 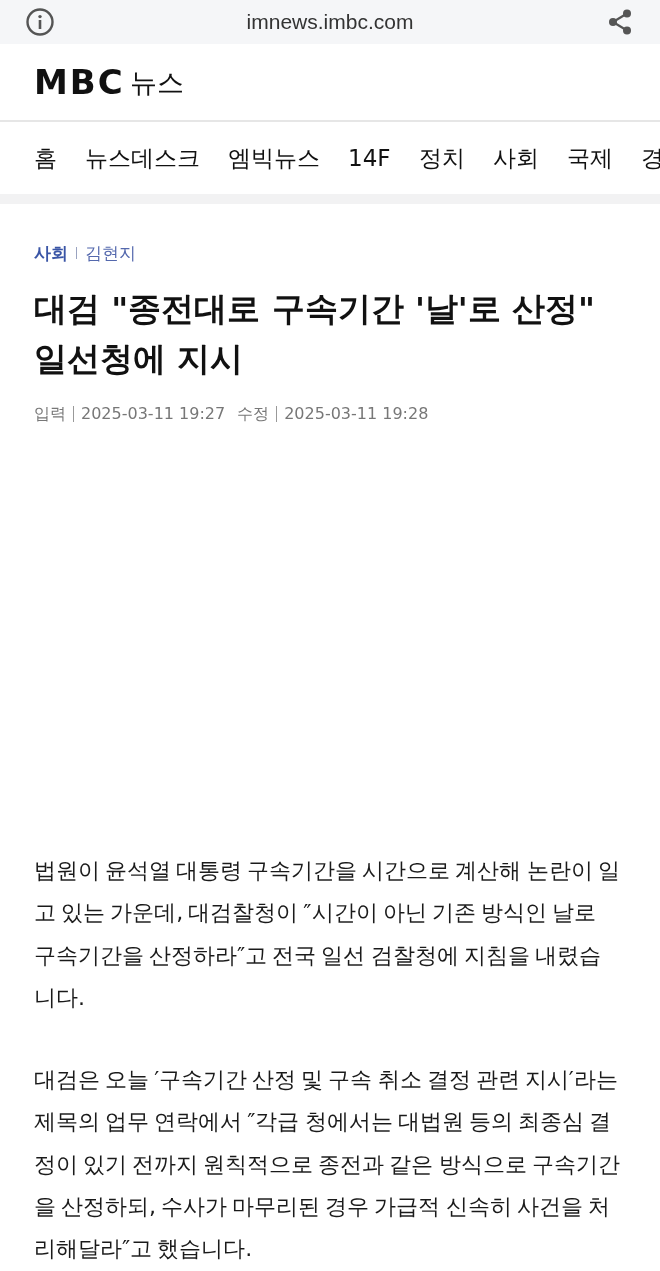 What do you see at coordinates (156, 82) in the screenshot?
I see `section-title: 뉴스` at bounding box center [156, 82].